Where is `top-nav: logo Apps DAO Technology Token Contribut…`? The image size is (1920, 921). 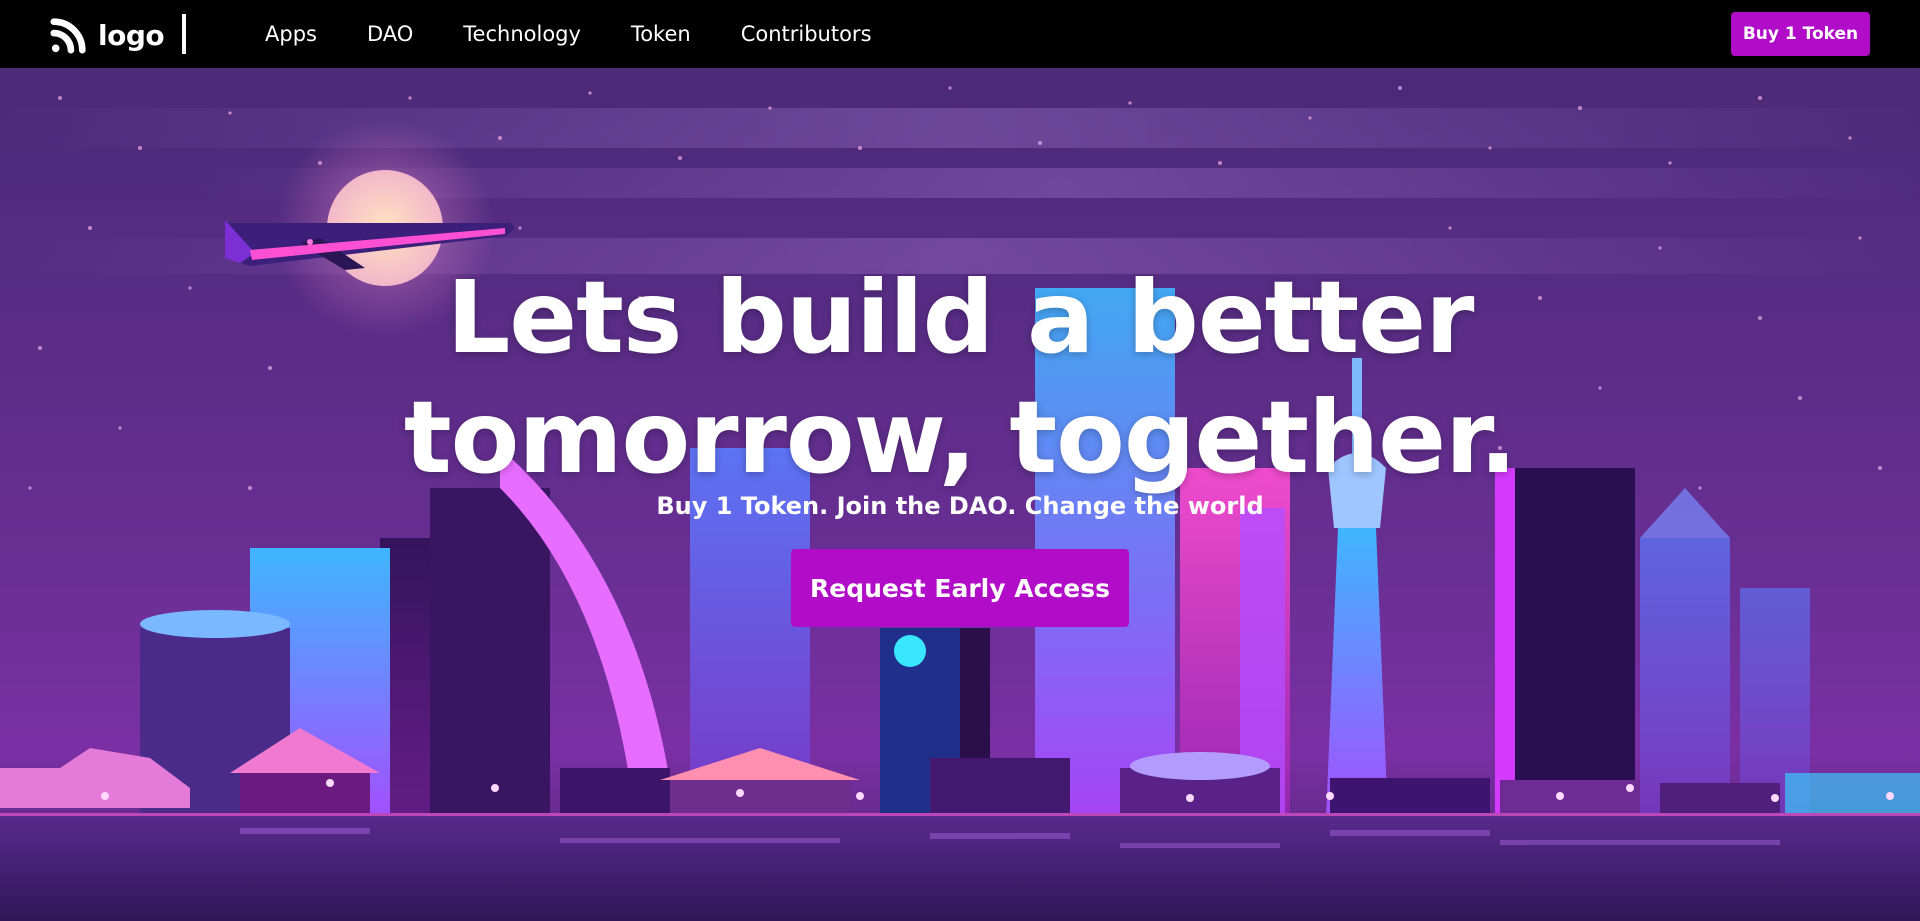 top-nav: logo Apps DAO Technology Token Contribut… is located at coordinates (960, 34).